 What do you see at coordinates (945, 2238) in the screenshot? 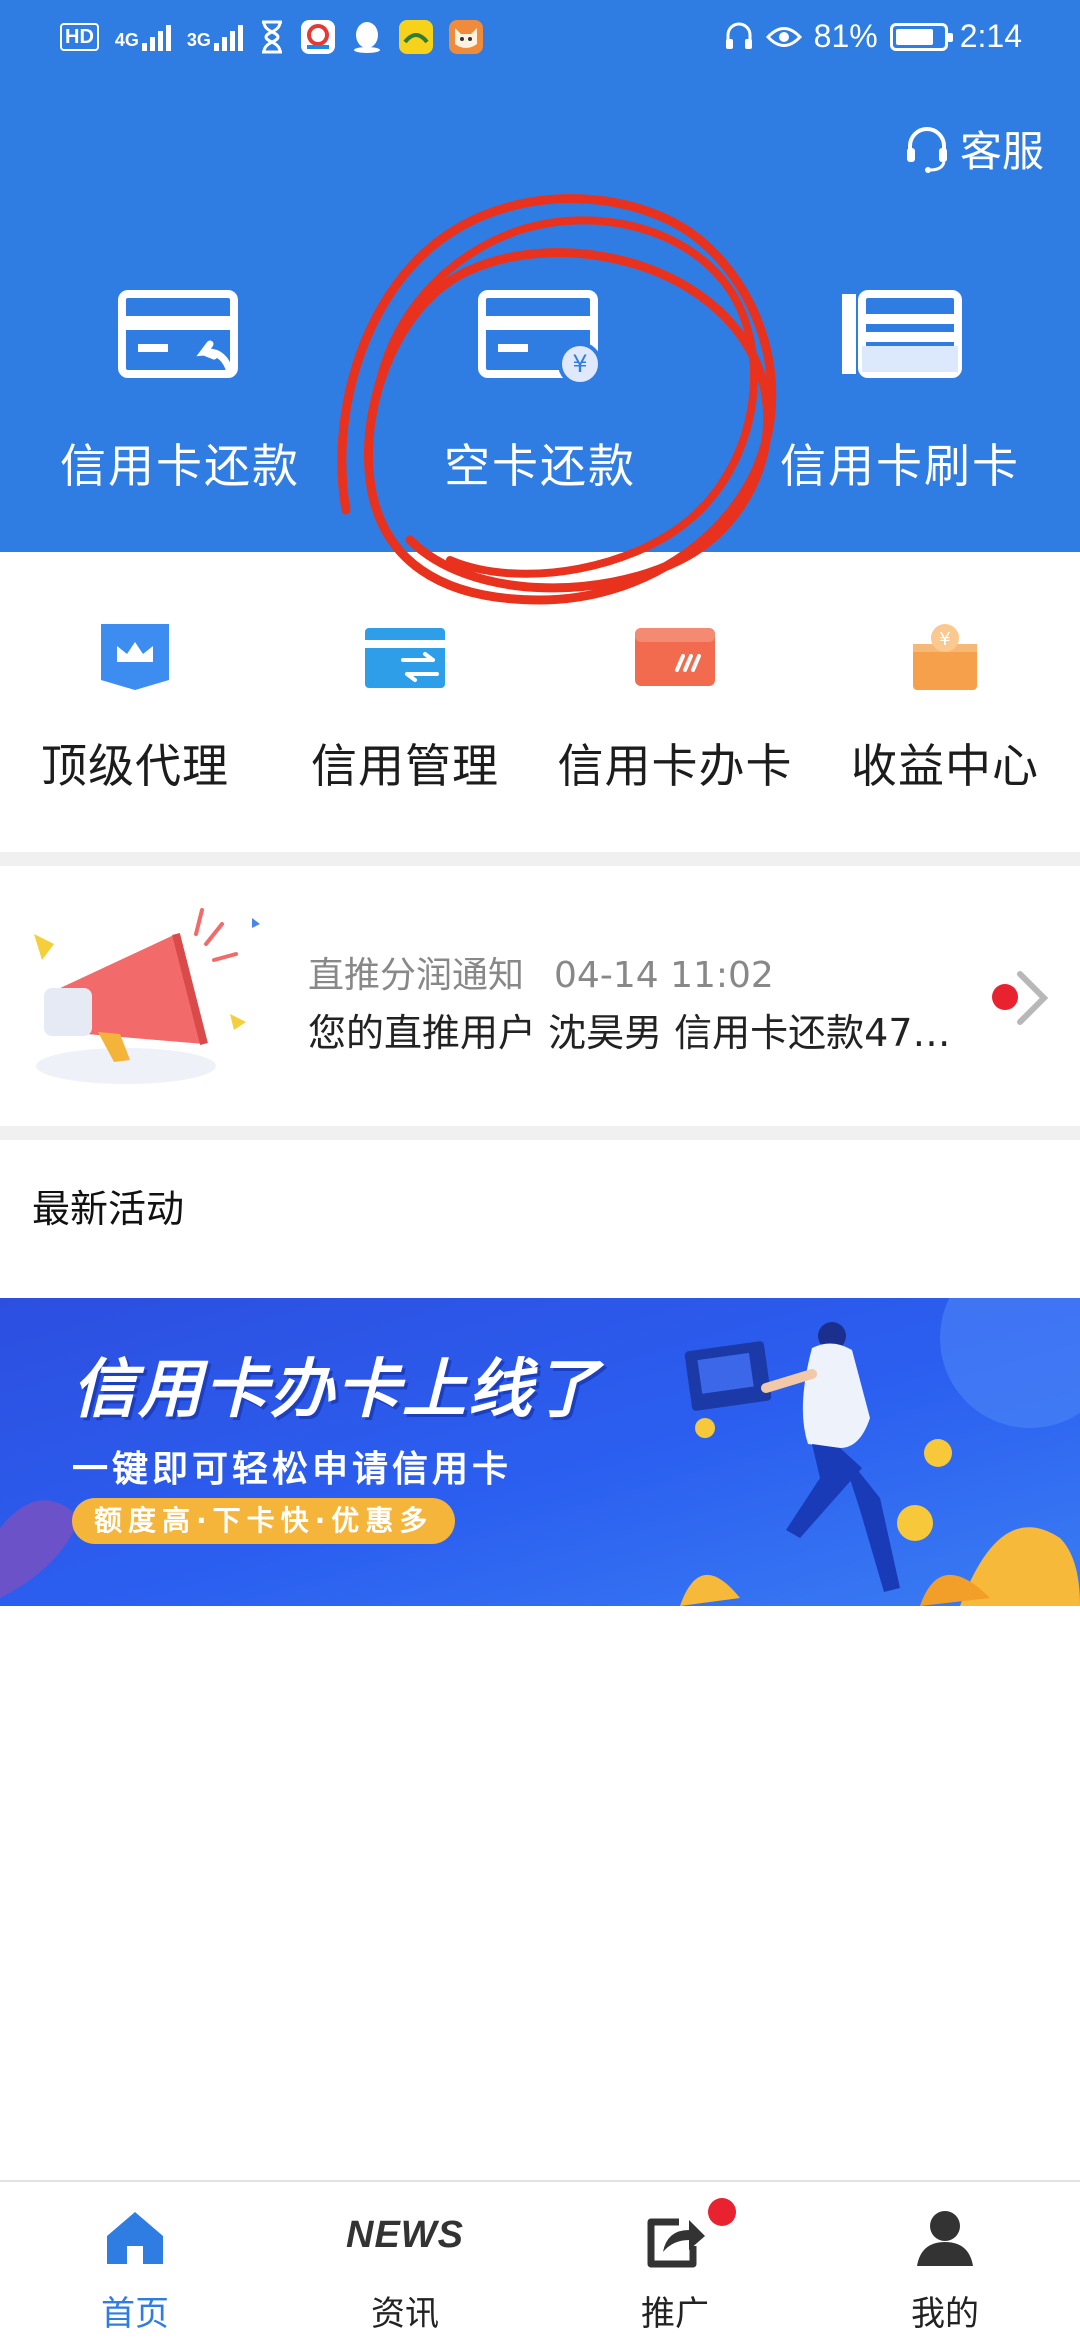
I see `user-icon` at bounding box center [945, 2238].